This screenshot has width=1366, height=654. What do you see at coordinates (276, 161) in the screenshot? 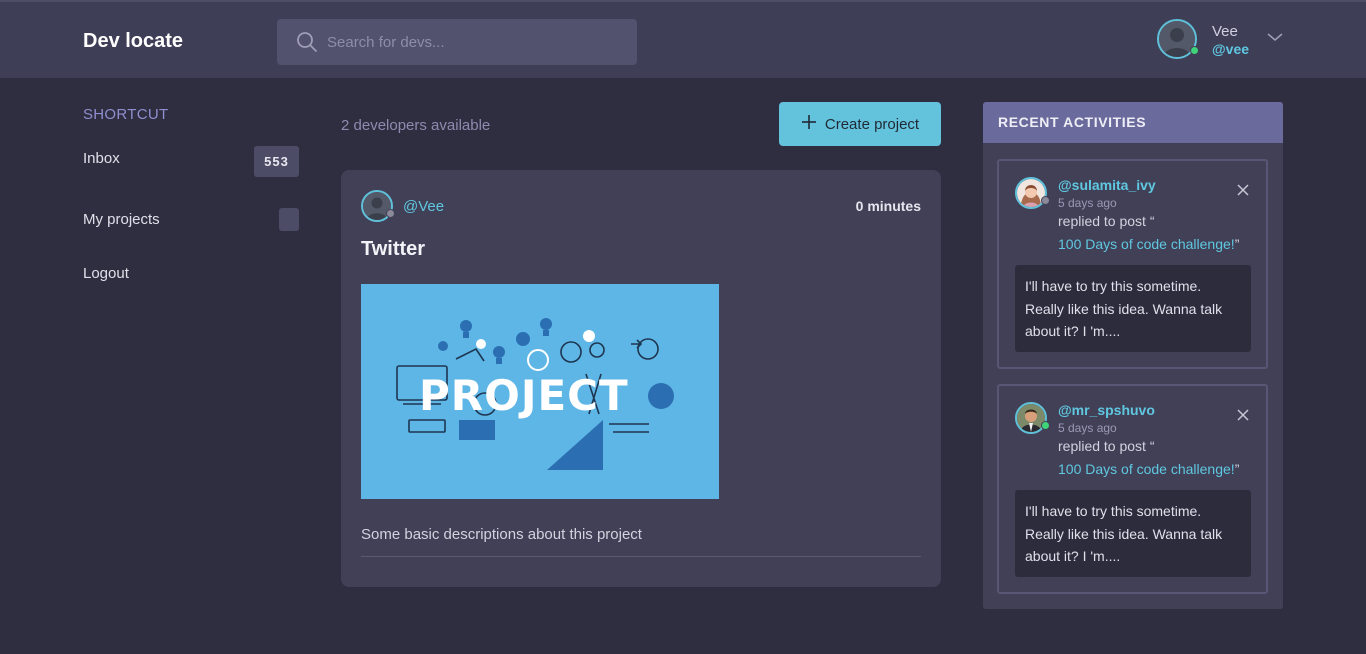
I see `inbox-count-badge: 553` at bounding box center [276, 161].